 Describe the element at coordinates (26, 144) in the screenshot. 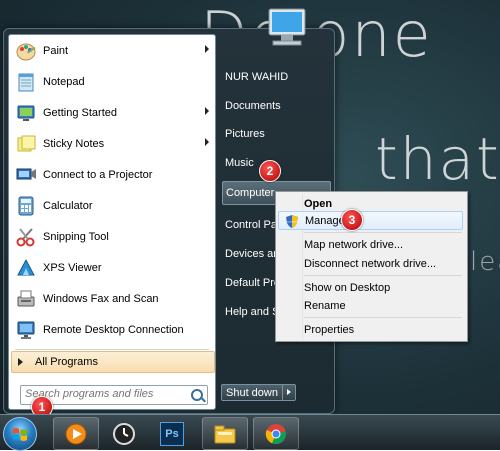

I see `sticky-notes-icon` at that location.